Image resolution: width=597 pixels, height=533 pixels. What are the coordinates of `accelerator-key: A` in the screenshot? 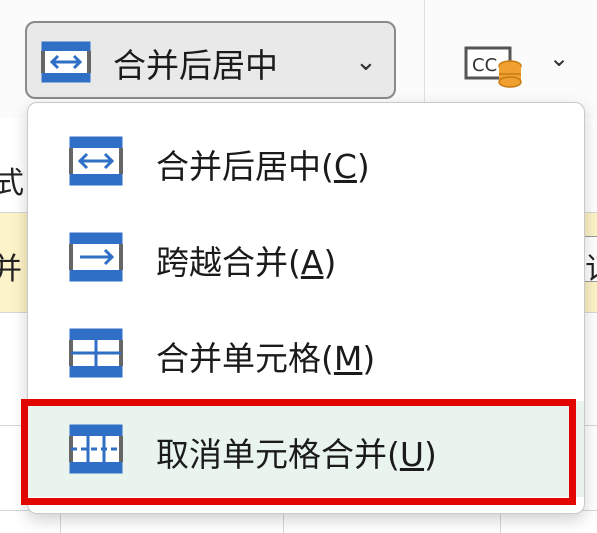 It's located at (312, 262).